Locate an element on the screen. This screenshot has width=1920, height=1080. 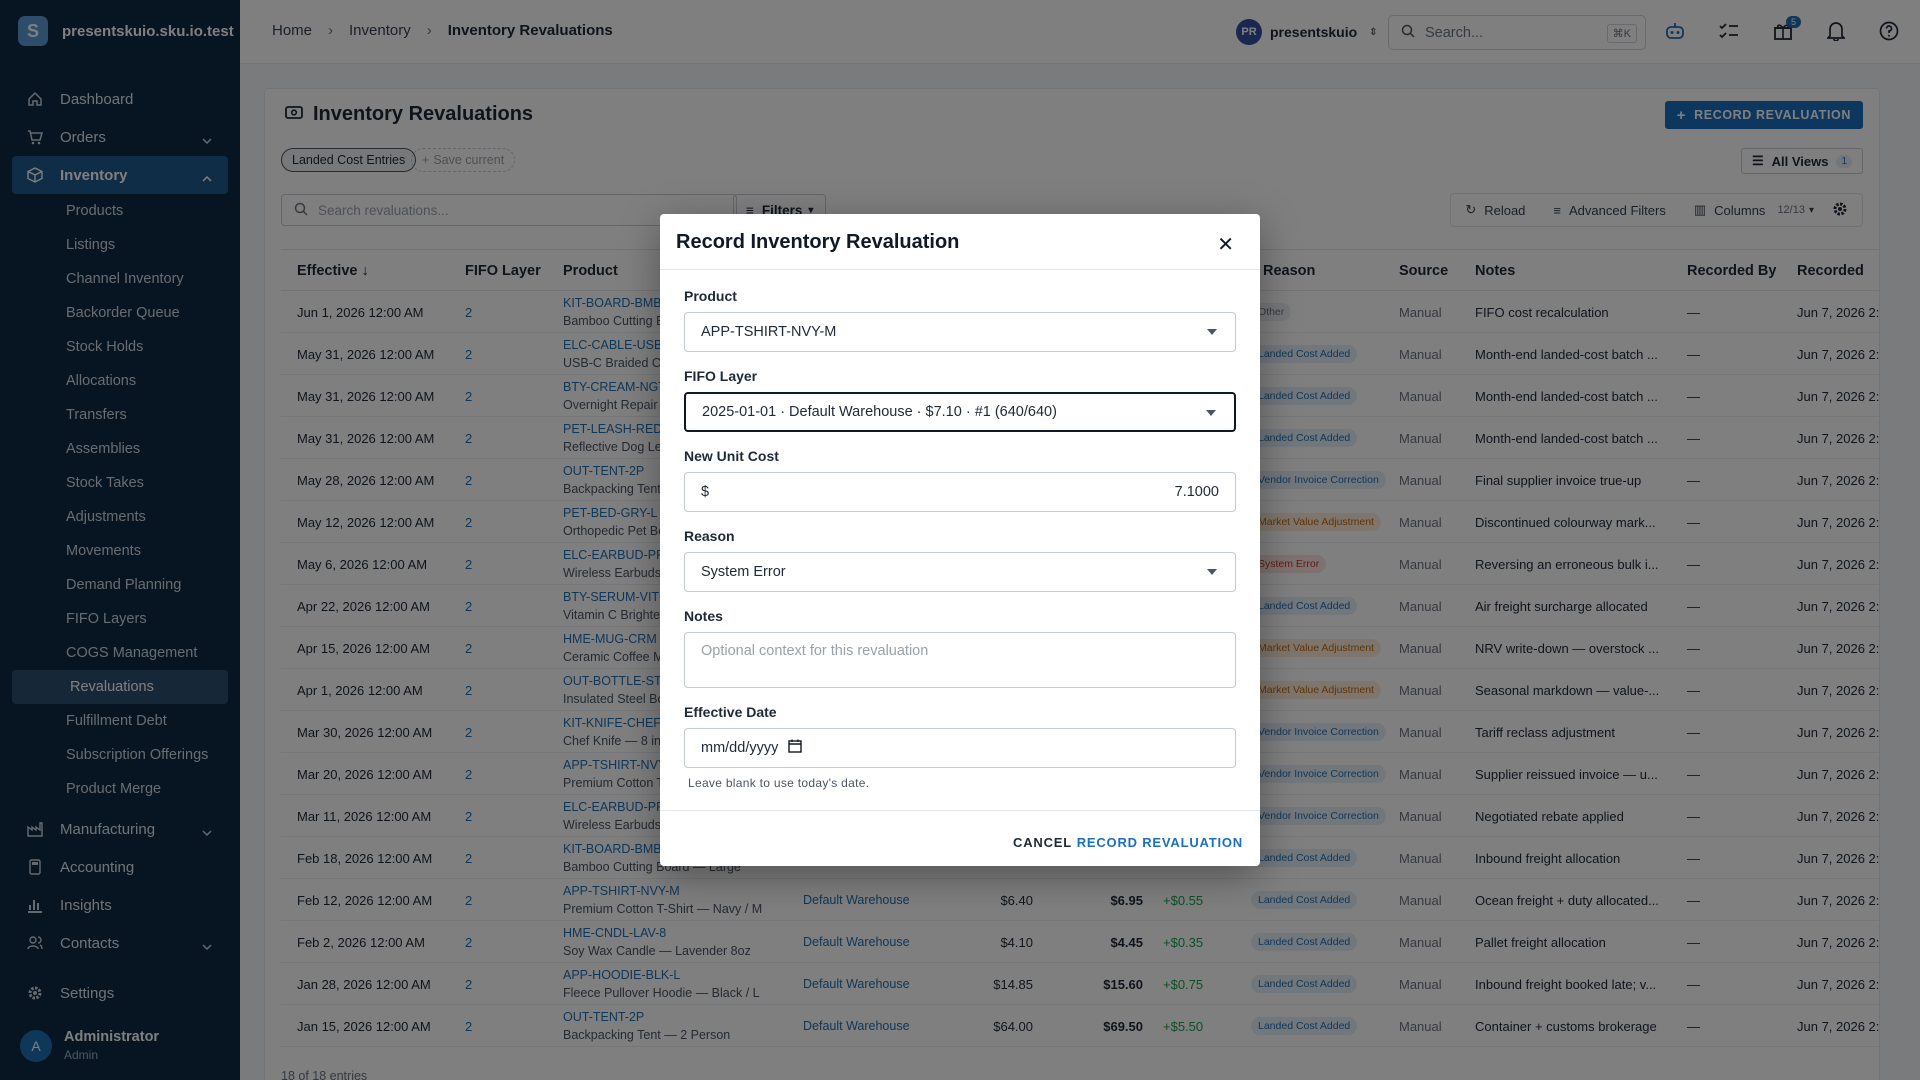
reason-value: System Error is located at coordinates (743, 572).